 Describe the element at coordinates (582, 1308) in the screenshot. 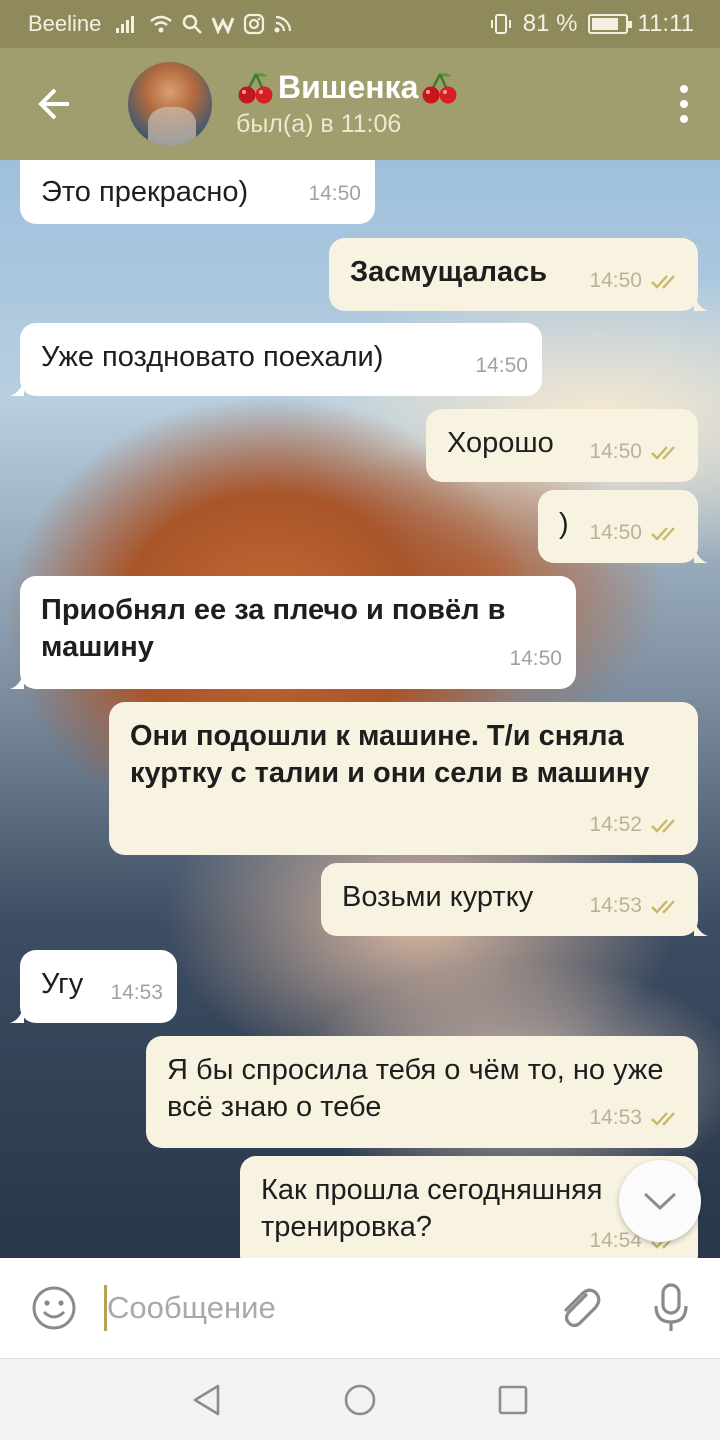

I see `paperclip-icon` at that location.